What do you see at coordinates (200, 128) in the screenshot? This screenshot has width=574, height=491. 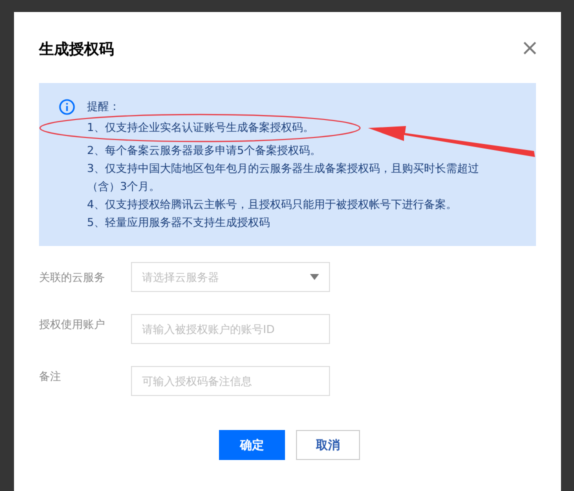 I see `notice-text: 1、仅支持企业实名认证账号生成备案授权码。` at bounding box center [200, 128].